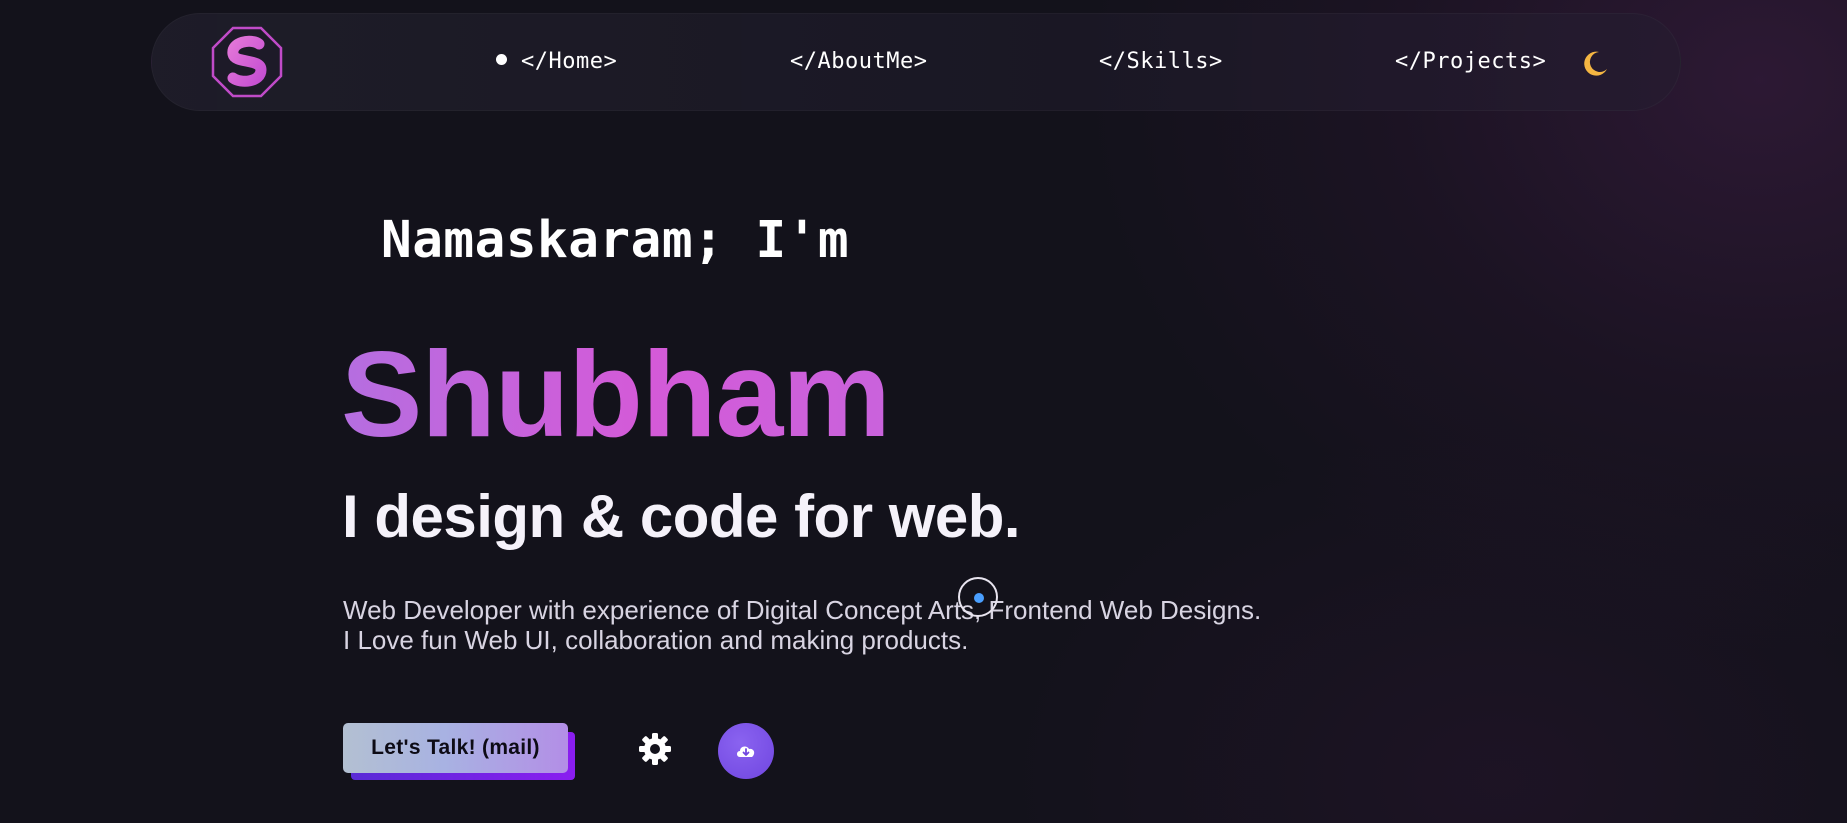  I want to click on cloud-download-icon, so click(746, 751).